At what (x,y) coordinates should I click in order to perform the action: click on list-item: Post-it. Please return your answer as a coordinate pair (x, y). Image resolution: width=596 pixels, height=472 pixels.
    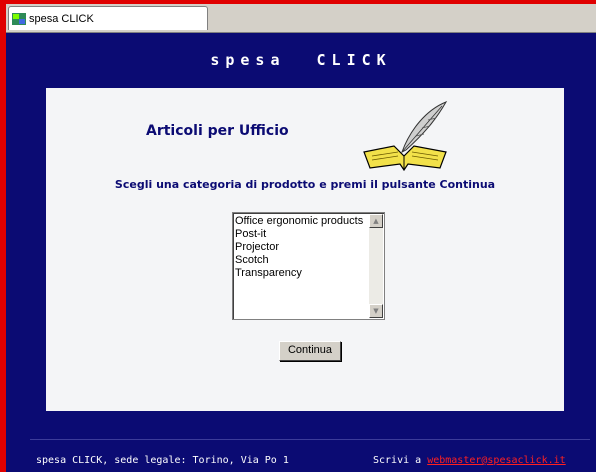
    Looking at the image, I should click on (299, 234).